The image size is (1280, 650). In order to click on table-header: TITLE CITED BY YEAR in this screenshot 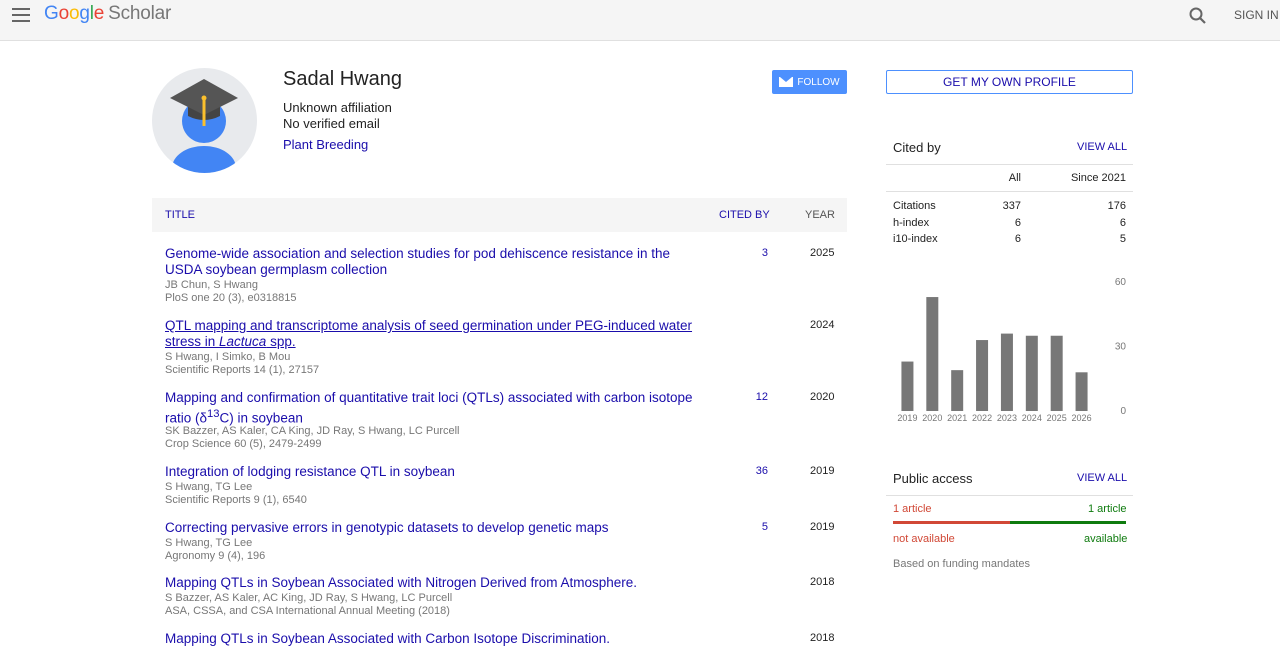, I will do `click(499, 215)`.